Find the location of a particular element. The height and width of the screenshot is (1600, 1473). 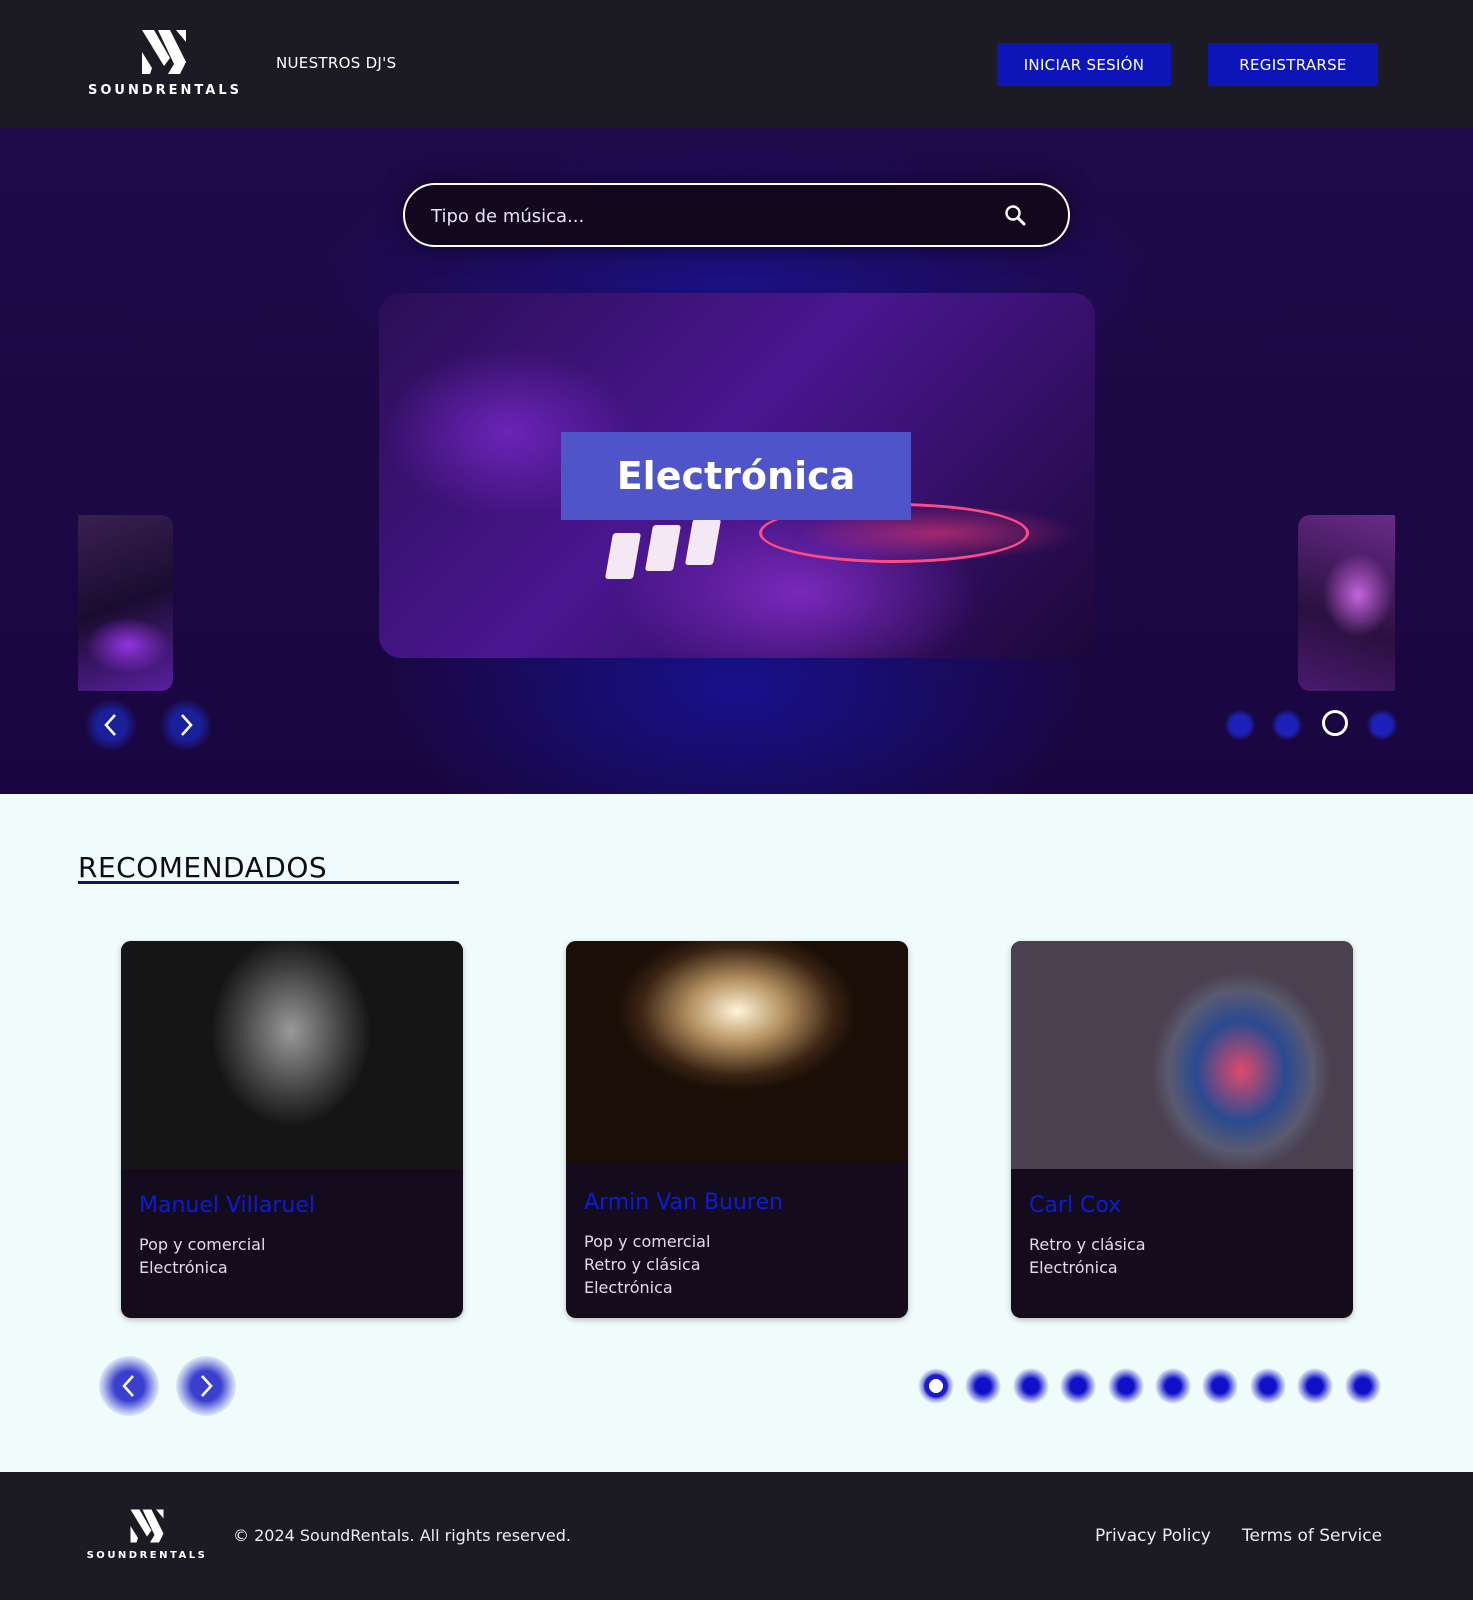

dj-name: Carl Cox is located at coordinates (1075, 1205).